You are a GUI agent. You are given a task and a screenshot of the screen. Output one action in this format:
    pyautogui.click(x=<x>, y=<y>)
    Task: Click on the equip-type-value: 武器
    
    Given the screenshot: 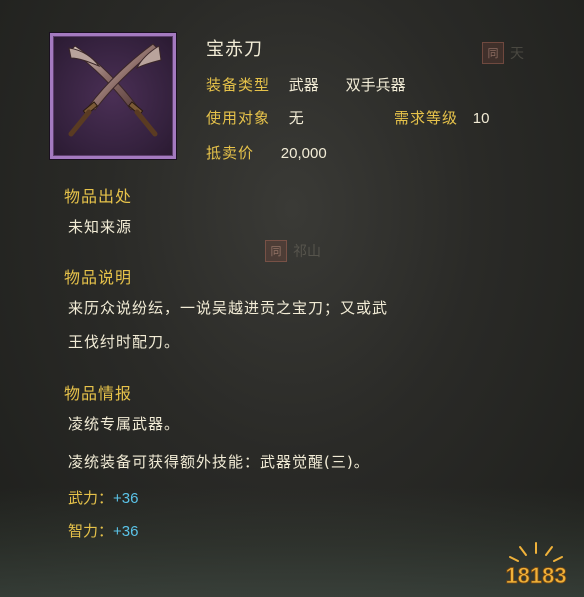 What is the action you would take?
    pyautogui.click(x=303, y=85)
    